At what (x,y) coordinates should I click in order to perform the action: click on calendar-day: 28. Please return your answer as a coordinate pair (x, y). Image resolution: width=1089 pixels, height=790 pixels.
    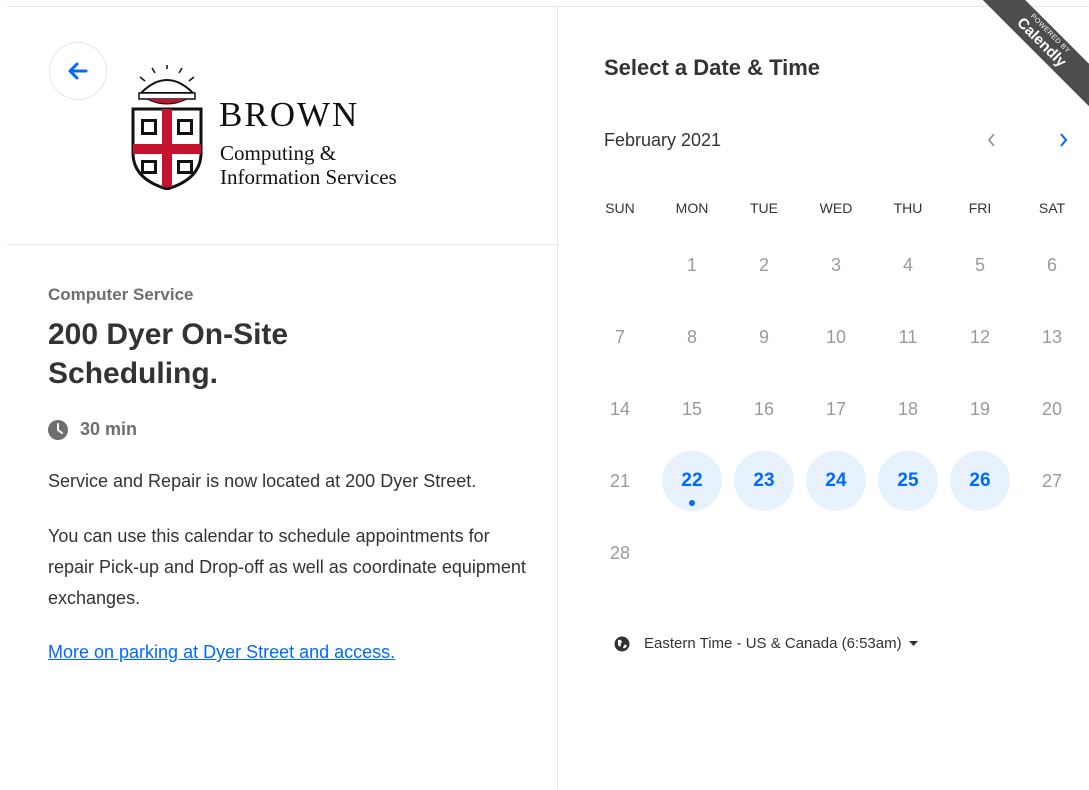
    Looking at the image, I should click on (620, 553).